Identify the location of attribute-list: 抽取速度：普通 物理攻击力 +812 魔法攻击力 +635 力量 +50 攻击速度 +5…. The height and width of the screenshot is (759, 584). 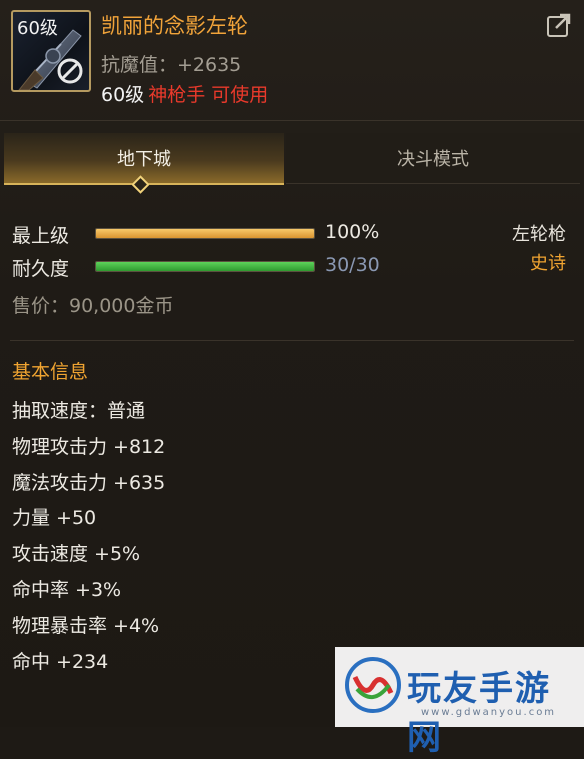
(88, 539).